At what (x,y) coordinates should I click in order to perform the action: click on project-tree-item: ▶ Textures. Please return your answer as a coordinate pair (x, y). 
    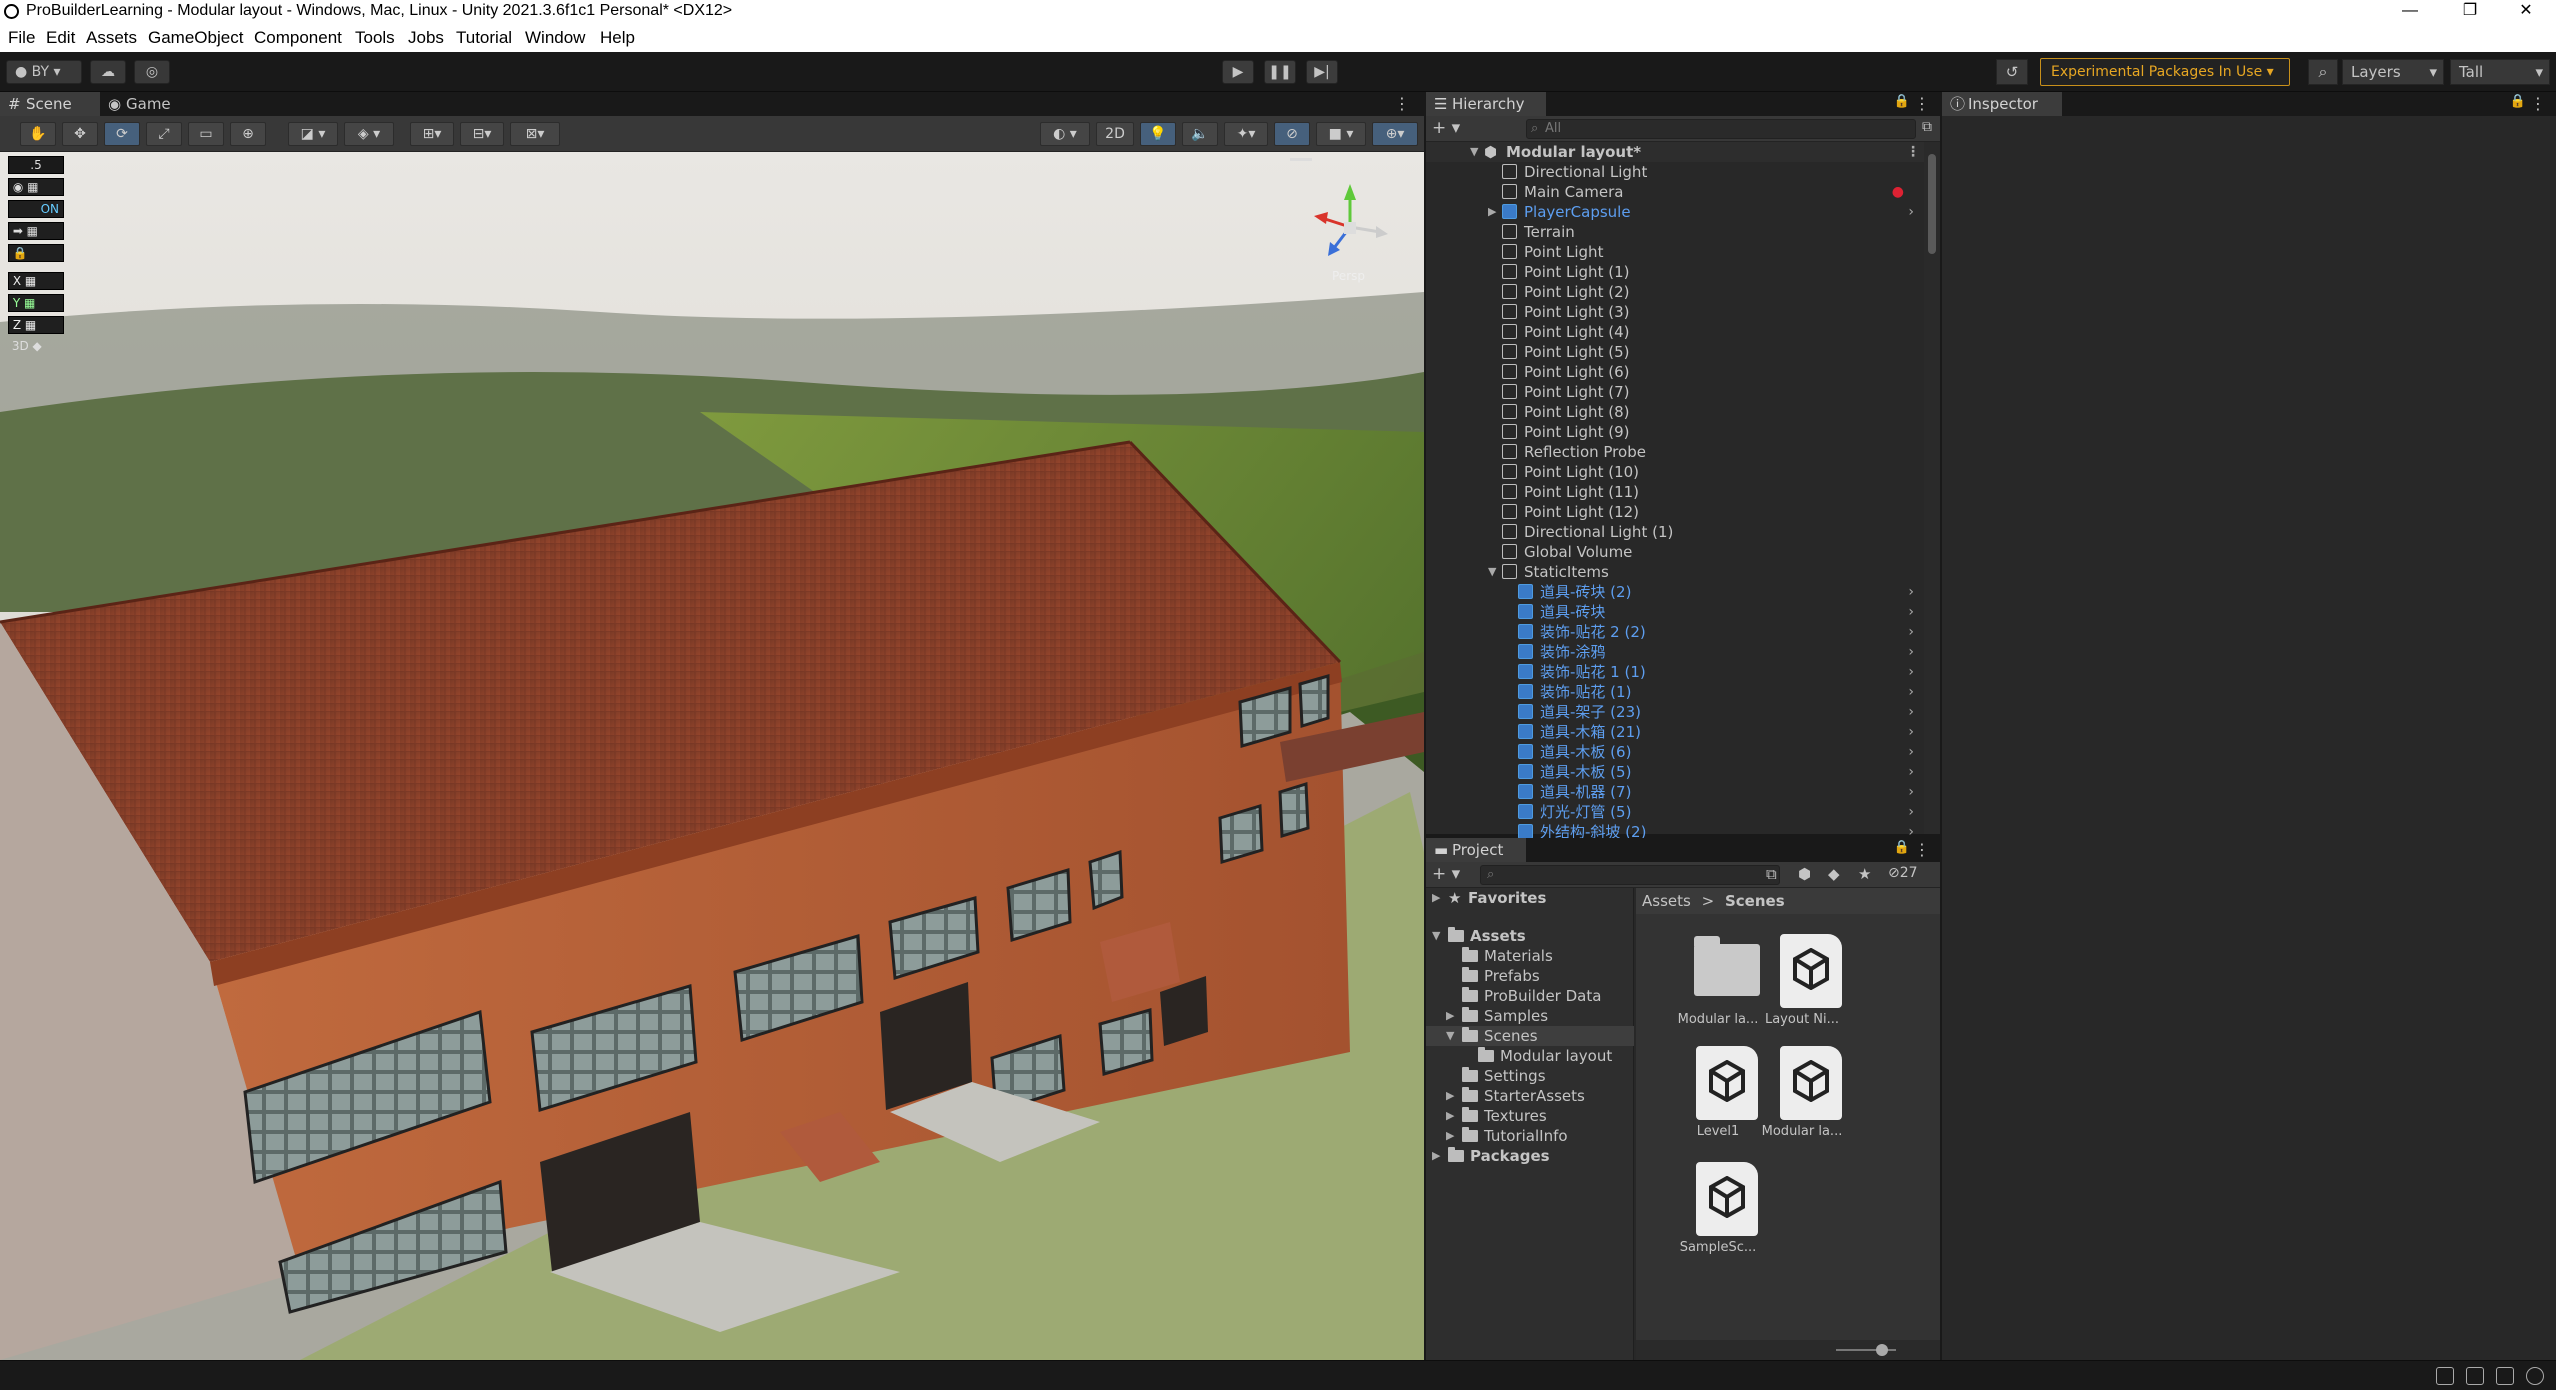
    Looking at the image, I should click on (1530, 1116).